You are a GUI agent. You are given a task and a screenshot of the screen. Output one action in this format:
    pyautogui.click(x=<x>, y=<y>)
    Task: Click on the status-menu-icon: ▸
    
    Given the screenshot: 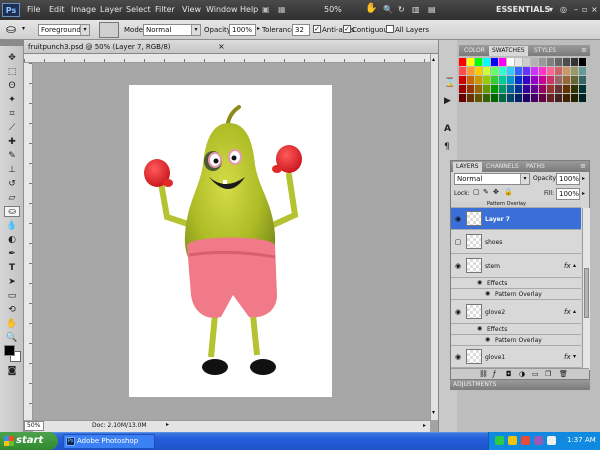 What is the action you would take?
    pyautogui.click(x=167, y=424)
    